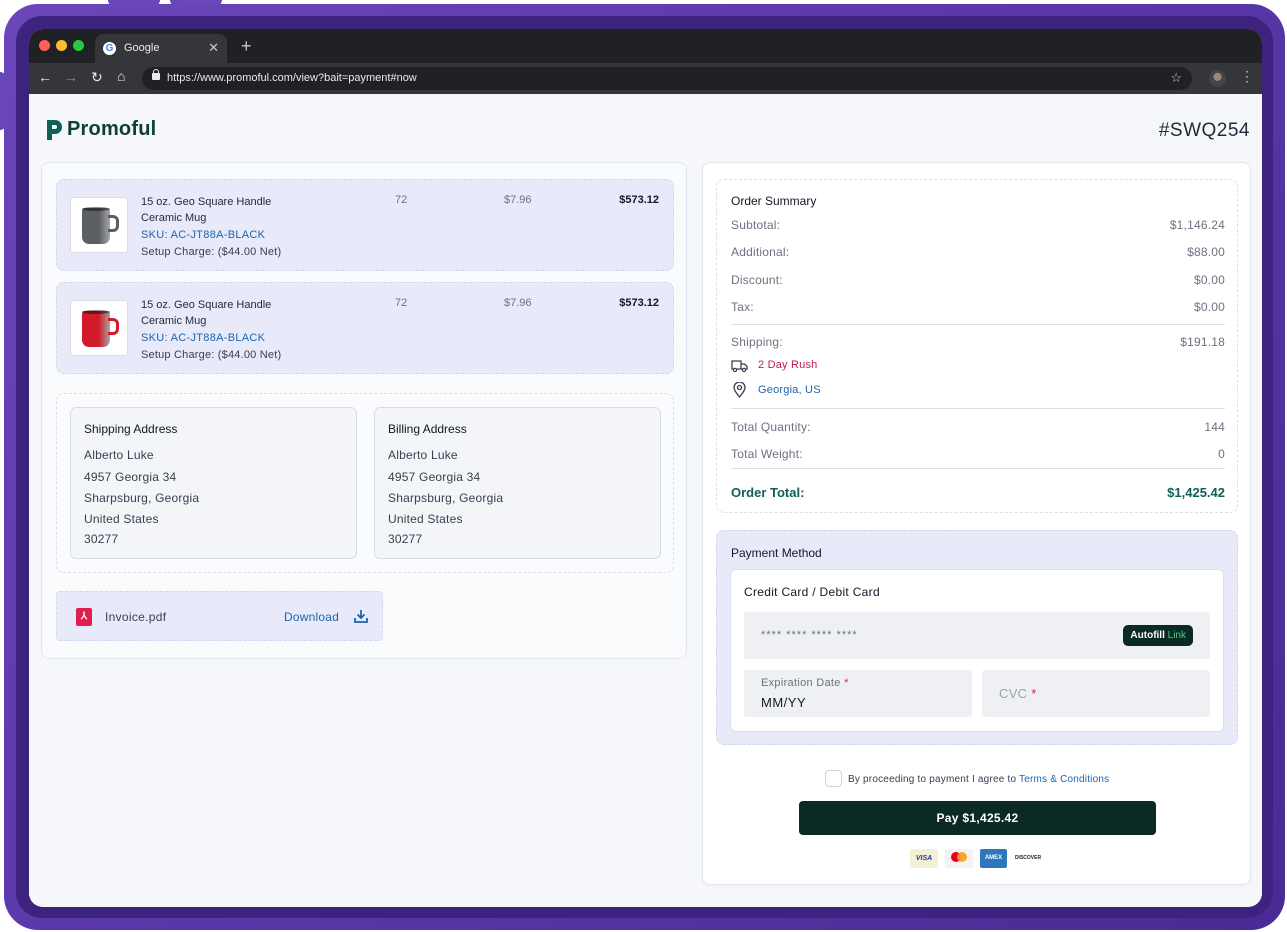 Image resolution: width=1287 pixels, height=932 pixels. I want to click on quantity-label: Total Quantity:, so click(771, 427).